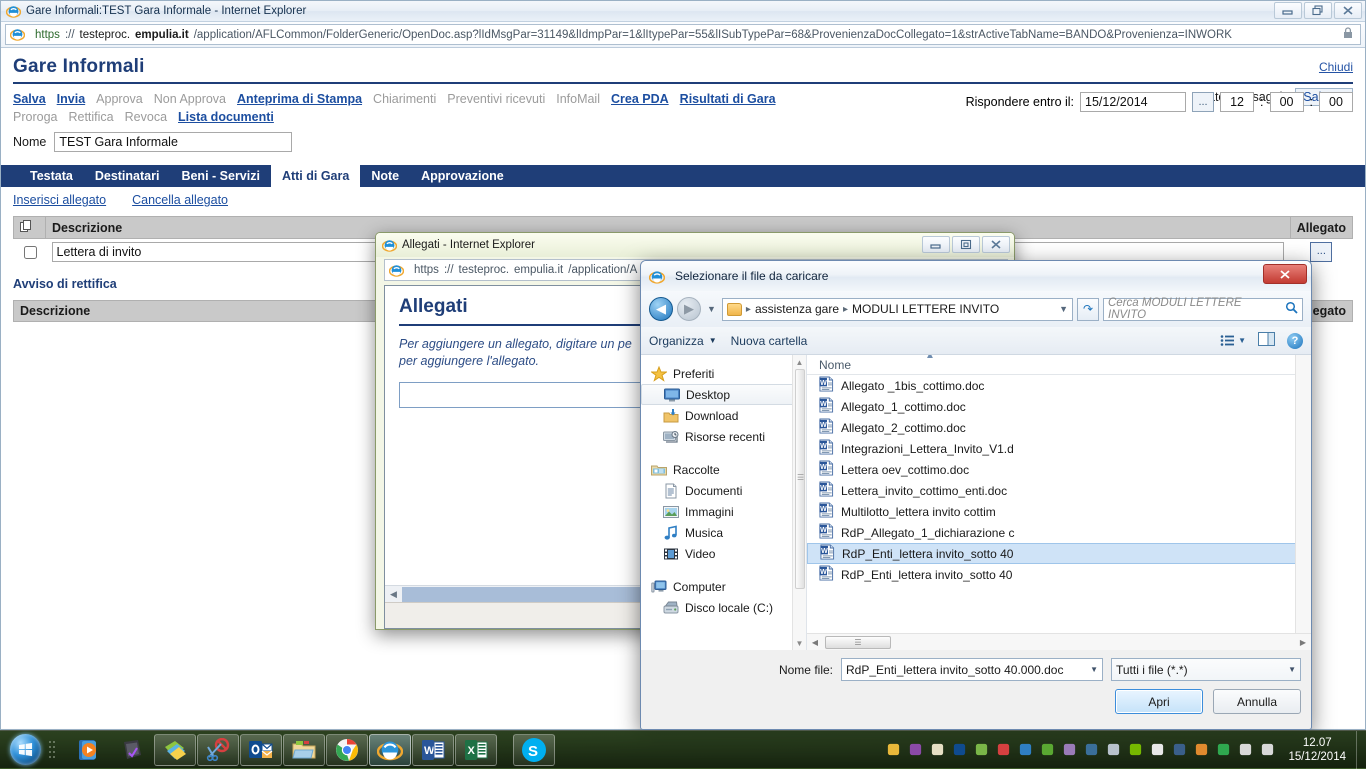  I want to click on outlook-icon, so click(261, 749).